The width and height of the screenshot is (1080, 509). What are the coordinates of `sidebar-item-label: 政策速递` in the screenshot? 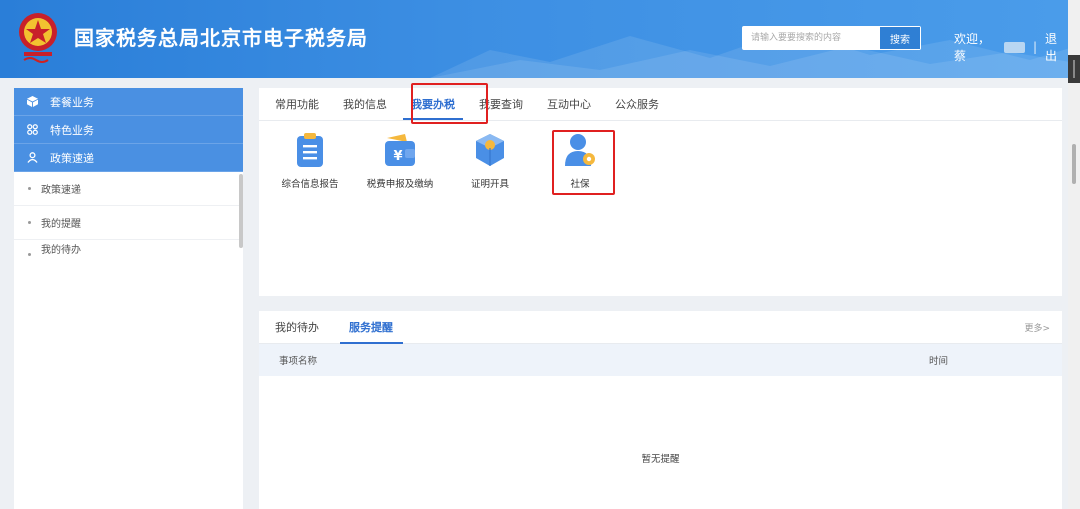 It's located at (61, 190).